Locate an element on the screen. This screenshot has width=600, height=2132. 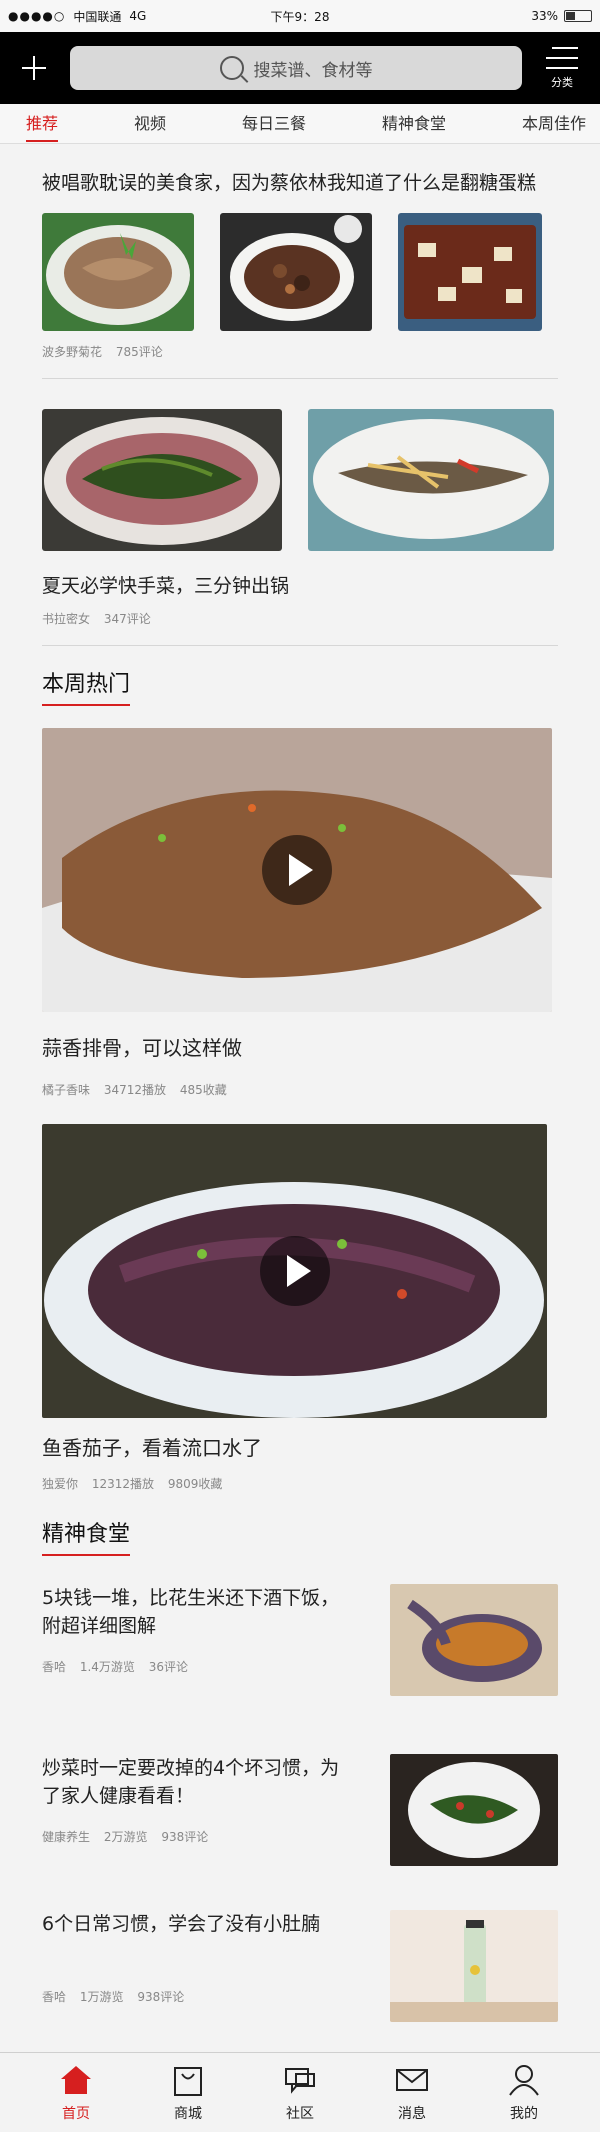
view-count: 1.4万游览 is located at coordinates (107, 1667).